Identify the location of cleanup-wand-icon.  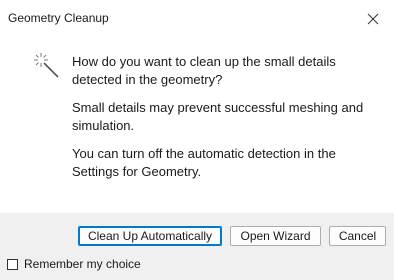
(46, 65).